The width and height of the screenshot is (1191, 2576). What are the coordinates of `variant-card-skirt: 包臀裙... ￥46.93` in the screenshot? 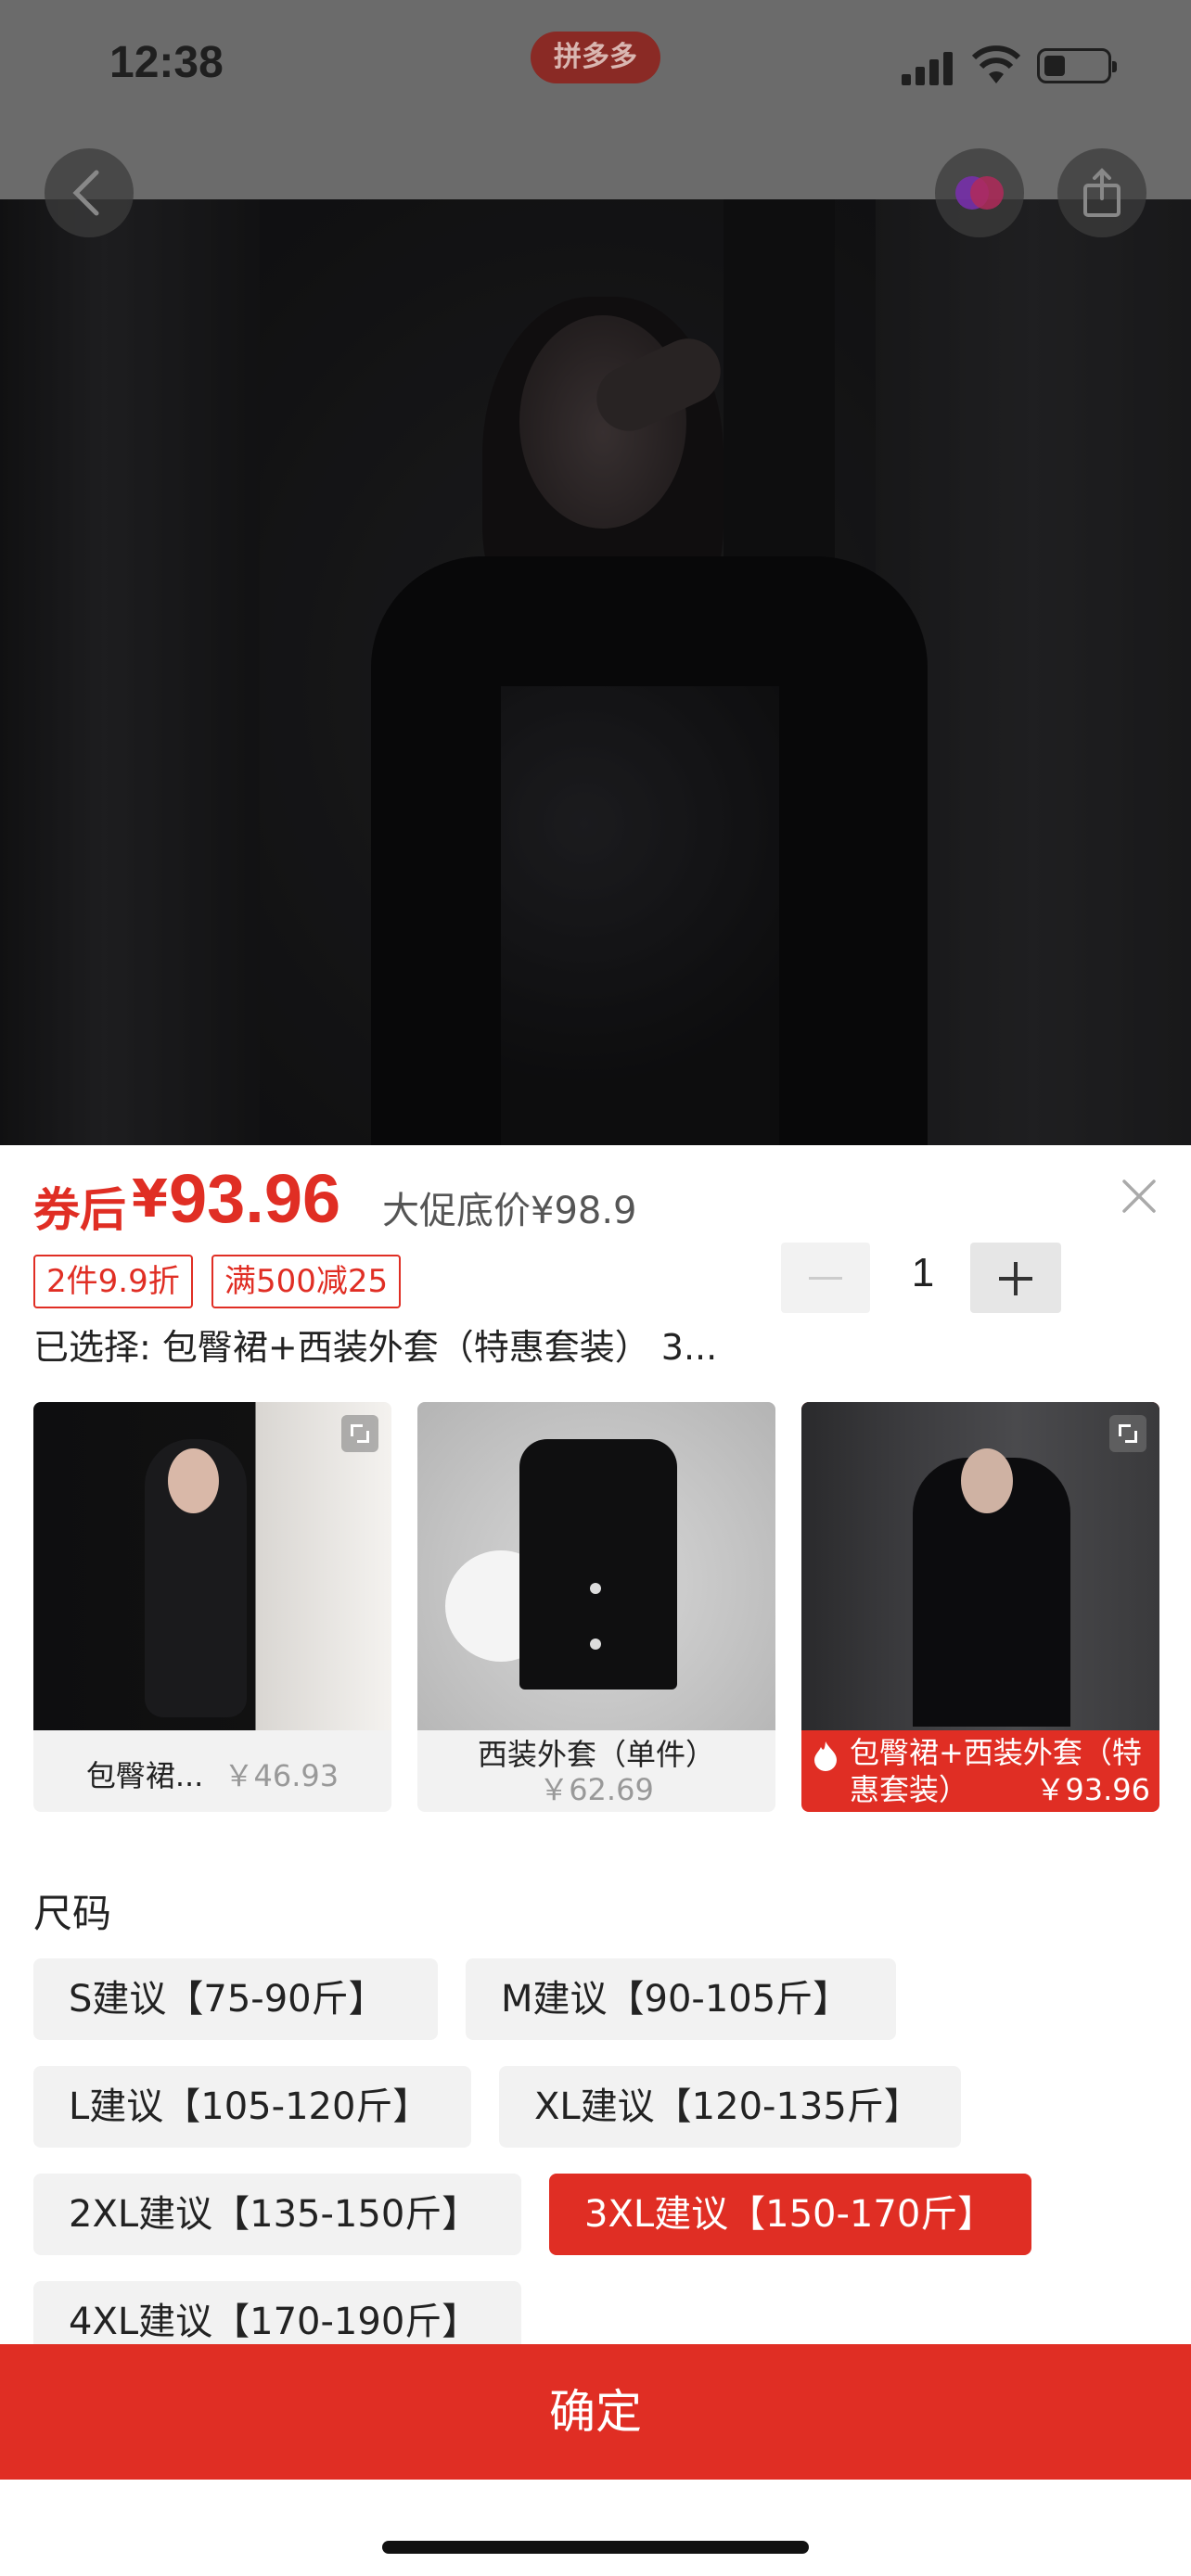 It's located at (212, 1607).